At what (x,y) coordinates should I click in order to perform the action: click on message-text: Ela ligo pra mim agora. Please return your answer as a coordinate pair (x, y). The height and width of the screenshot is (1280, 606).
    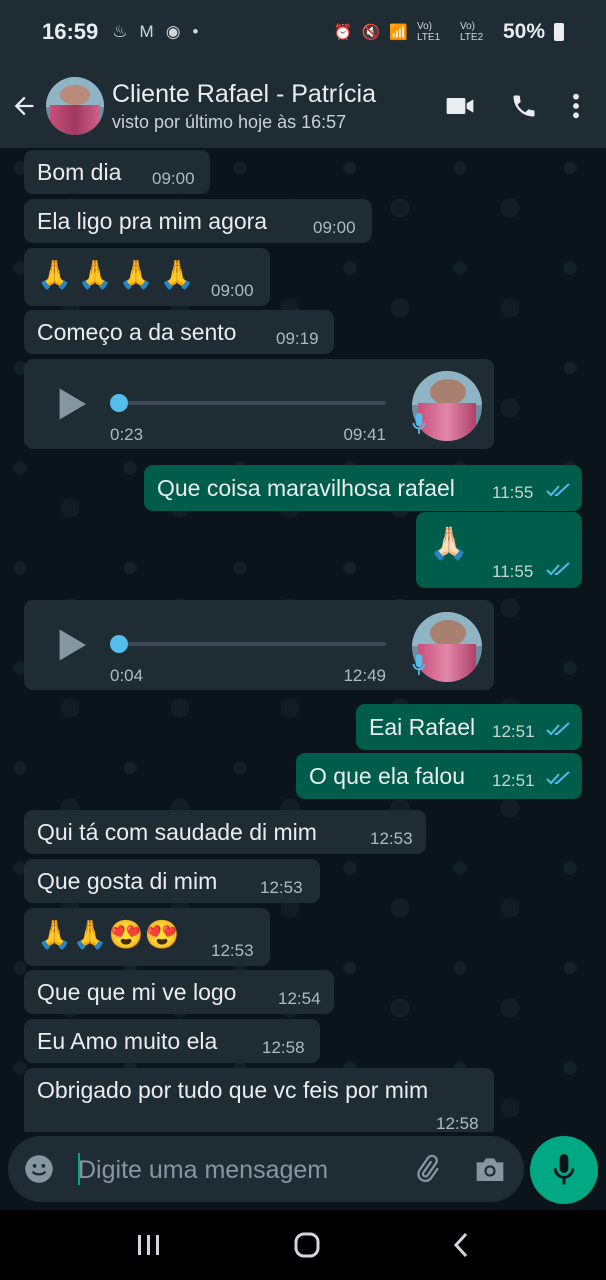
    Looking at the image, I should click on (152, 221).